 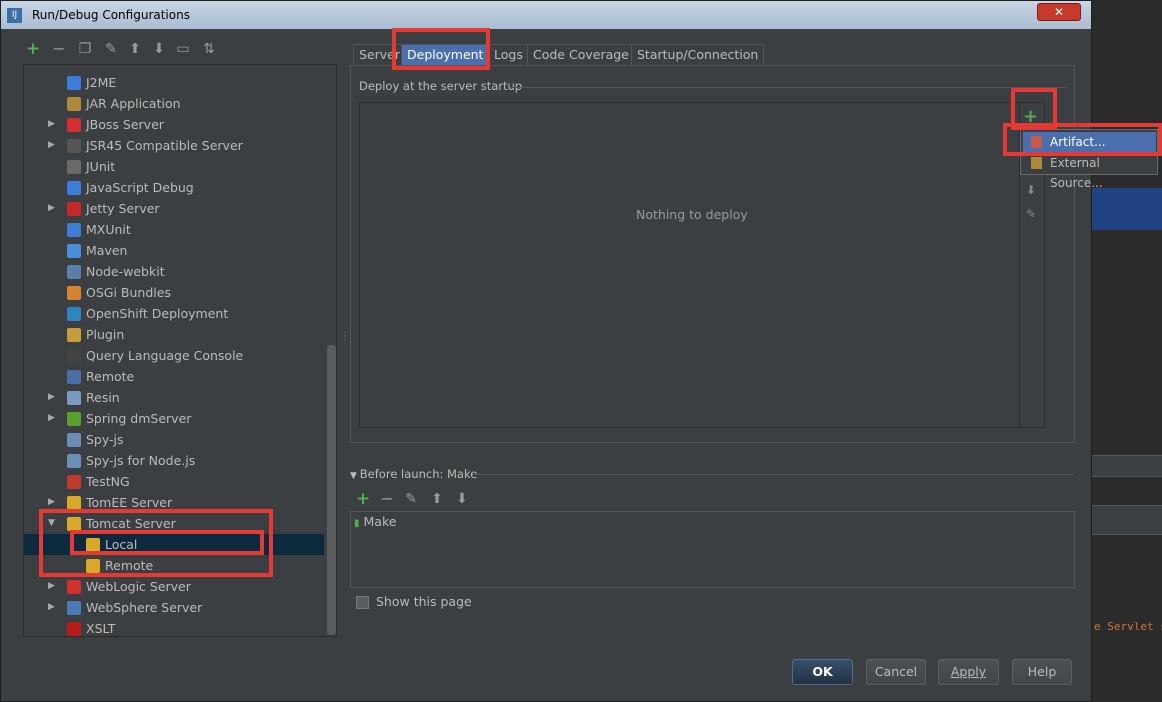 I want to click on copy-icon: ❐, so click(x=85, y=49).